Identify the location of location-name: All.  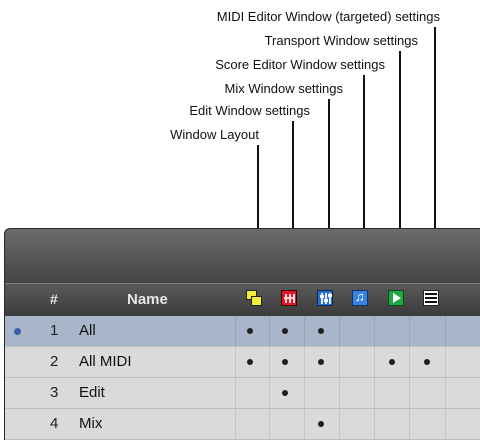
(87, 330).